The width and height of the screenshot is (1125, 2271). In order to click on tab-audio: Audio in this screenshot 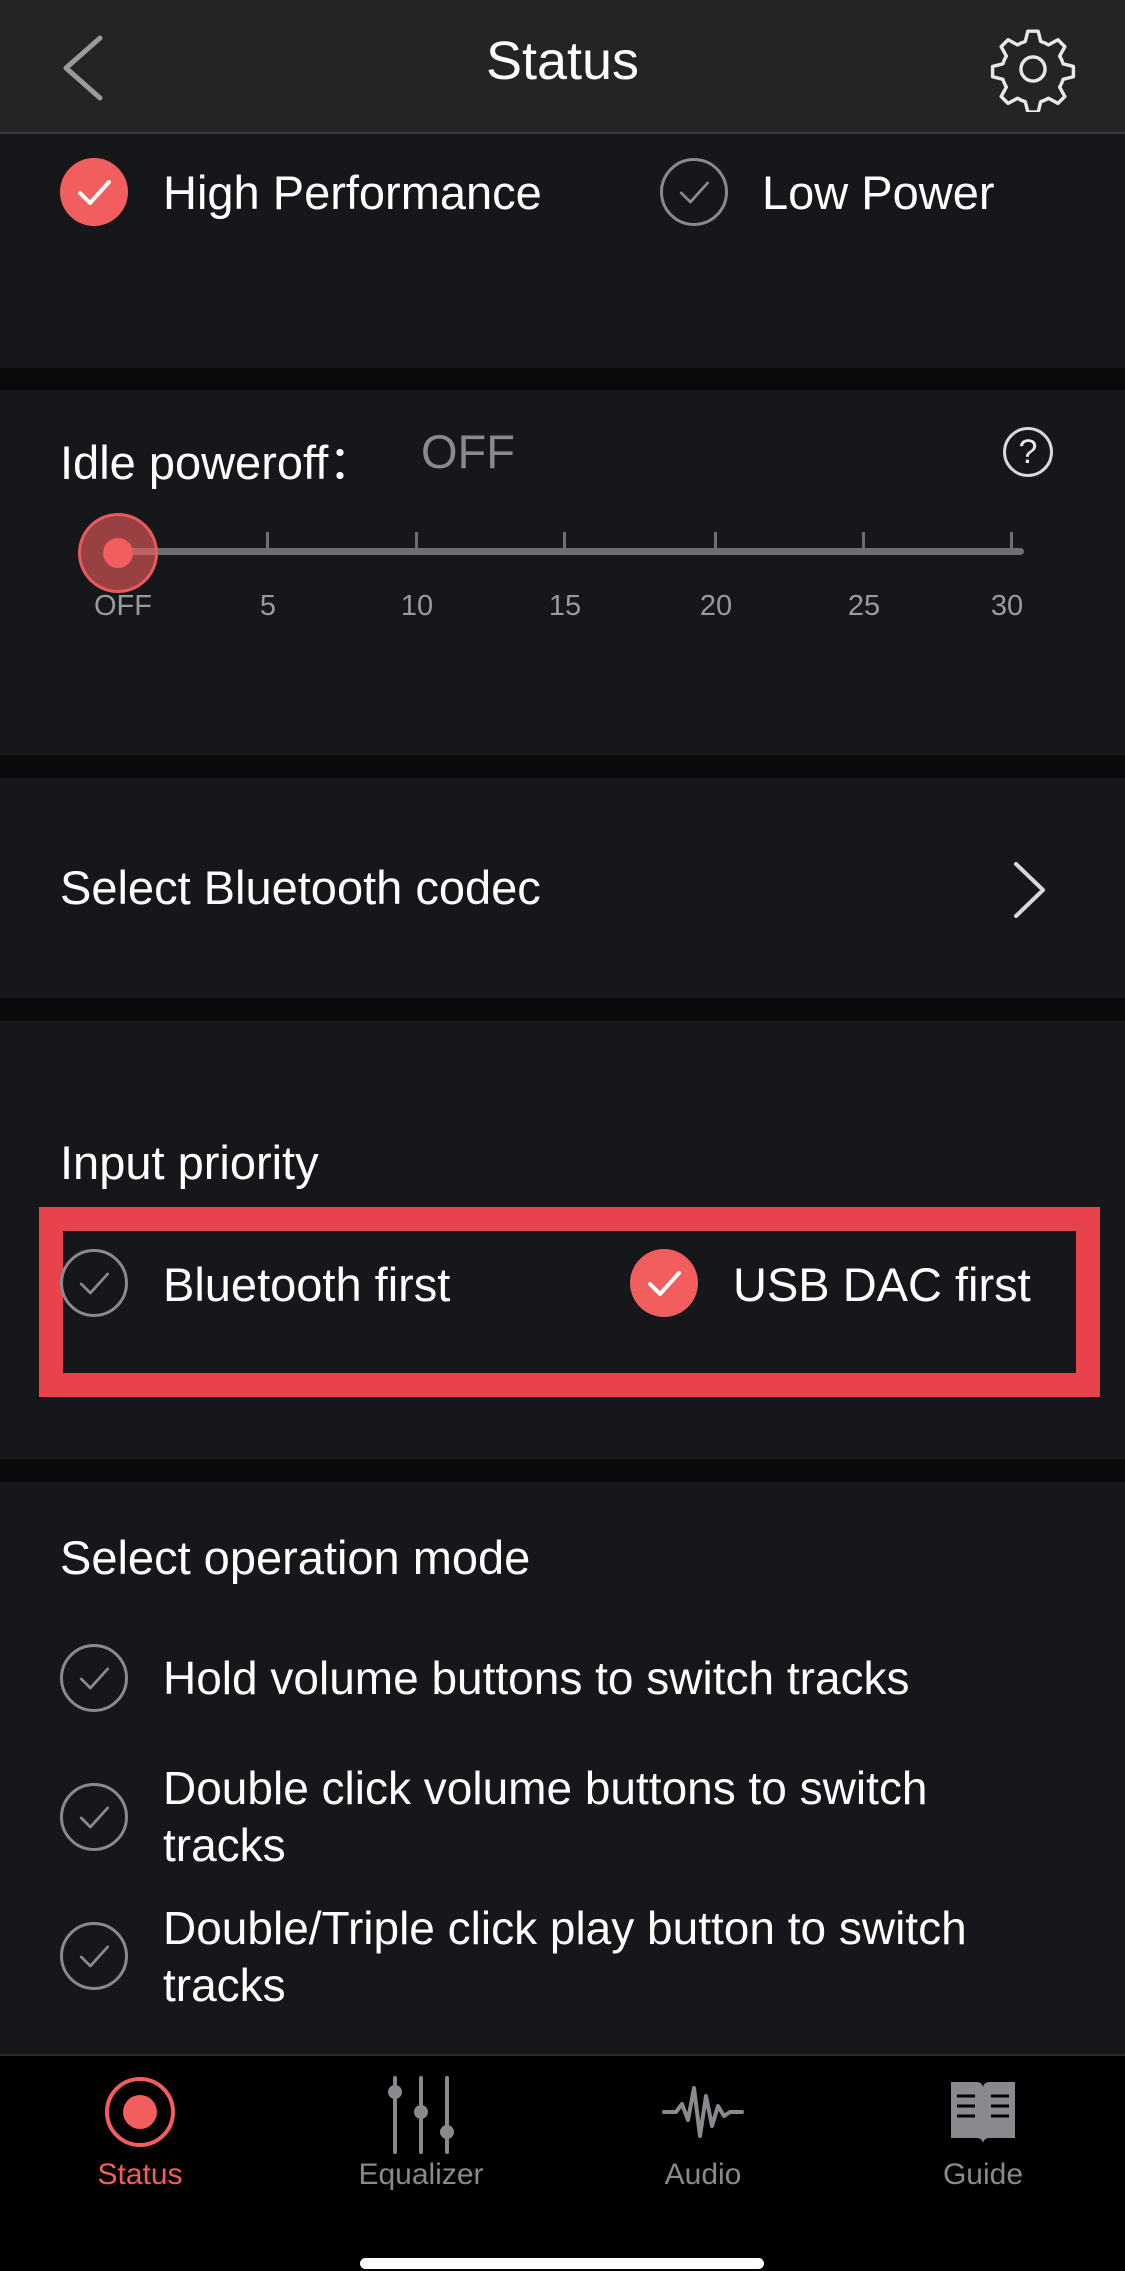, I will do `click(703, 2145)`.